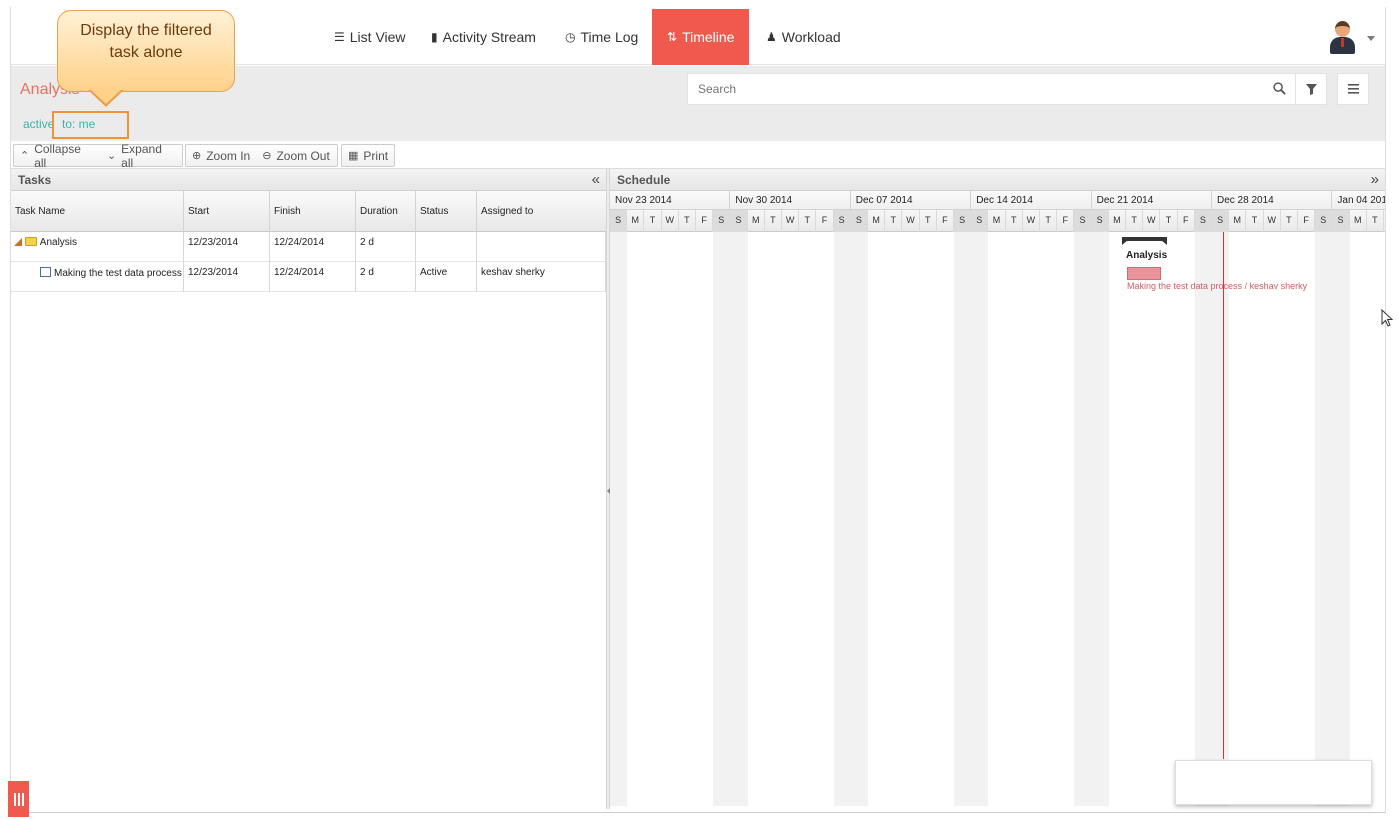 The width and height of the screenshot is (1399, 819). I want to click on nav-timeline: ⇅ Timeline, so click(701, 37).